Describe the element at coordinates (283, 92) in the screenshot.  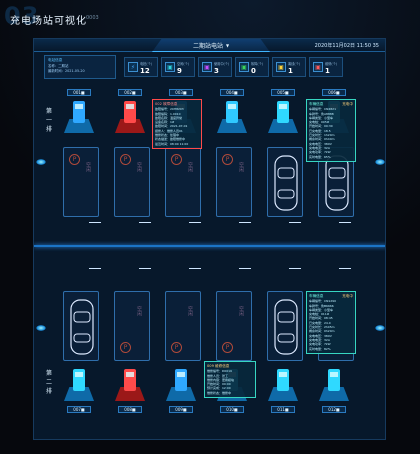
I see `slot-label-005: 005■` at that location.